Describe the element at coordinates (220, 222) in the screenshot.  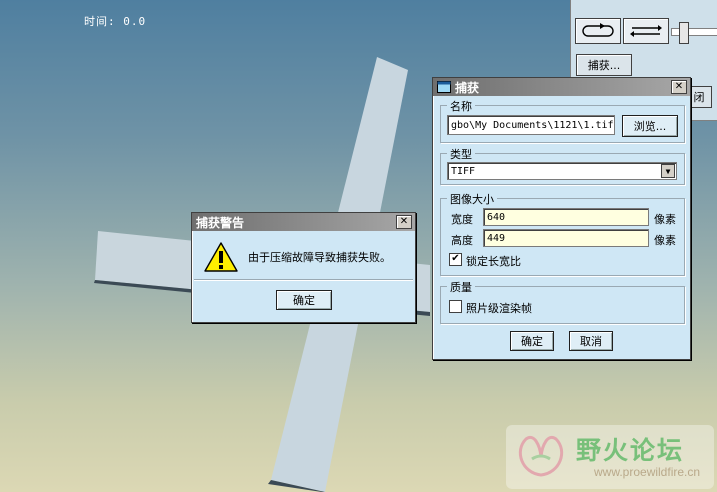
I see `warning-dialog-title: 捕获警告` at that location.